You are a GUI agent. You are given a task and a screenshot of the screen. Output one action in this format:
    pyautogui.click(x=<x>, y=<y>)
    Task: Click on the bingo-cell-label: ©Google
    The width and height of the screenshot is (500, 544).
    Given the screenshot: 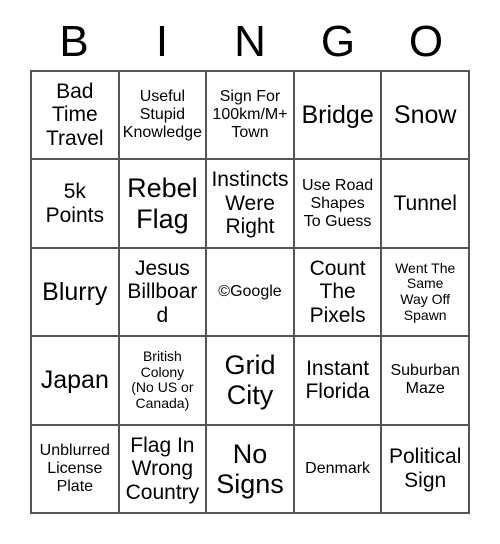 What is the action you would take?
    pyautogui.click(x=250, y=292)
    